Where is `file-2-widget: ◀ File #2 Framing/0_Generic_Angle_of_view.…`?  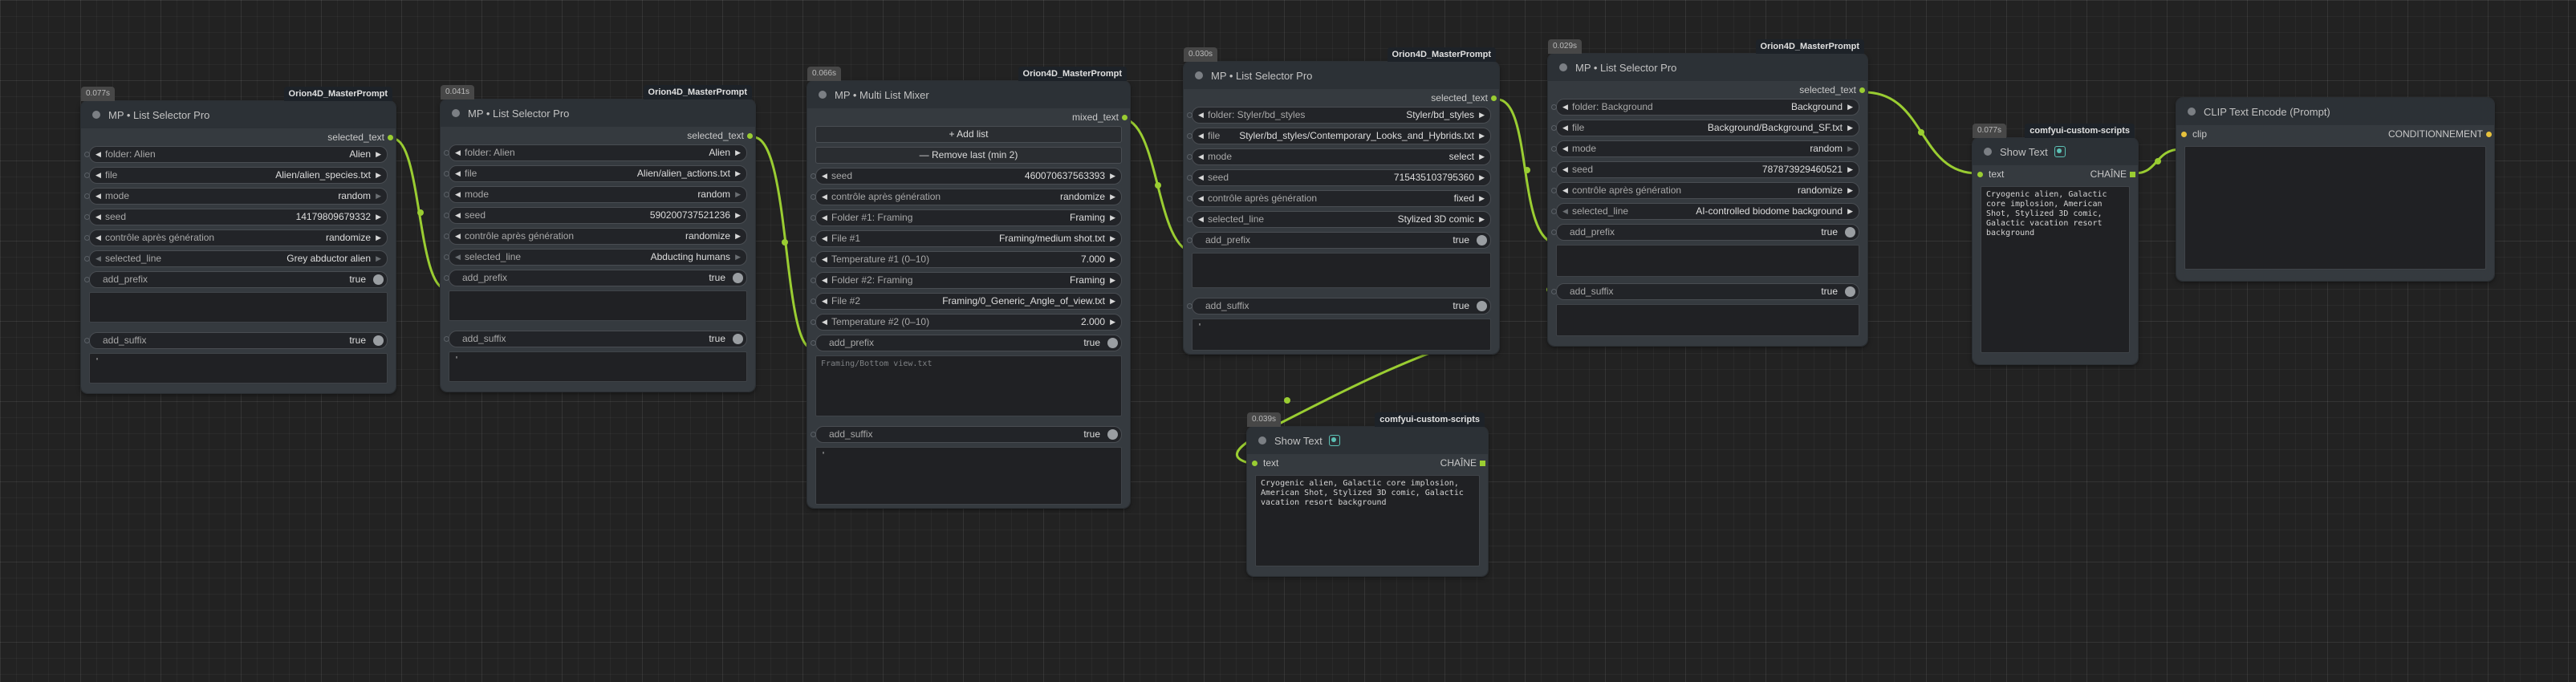 file-2-widget: ◀ File #2 Framing/0_Generic_Angle_of_view.… is located at coordinates (966, 301).